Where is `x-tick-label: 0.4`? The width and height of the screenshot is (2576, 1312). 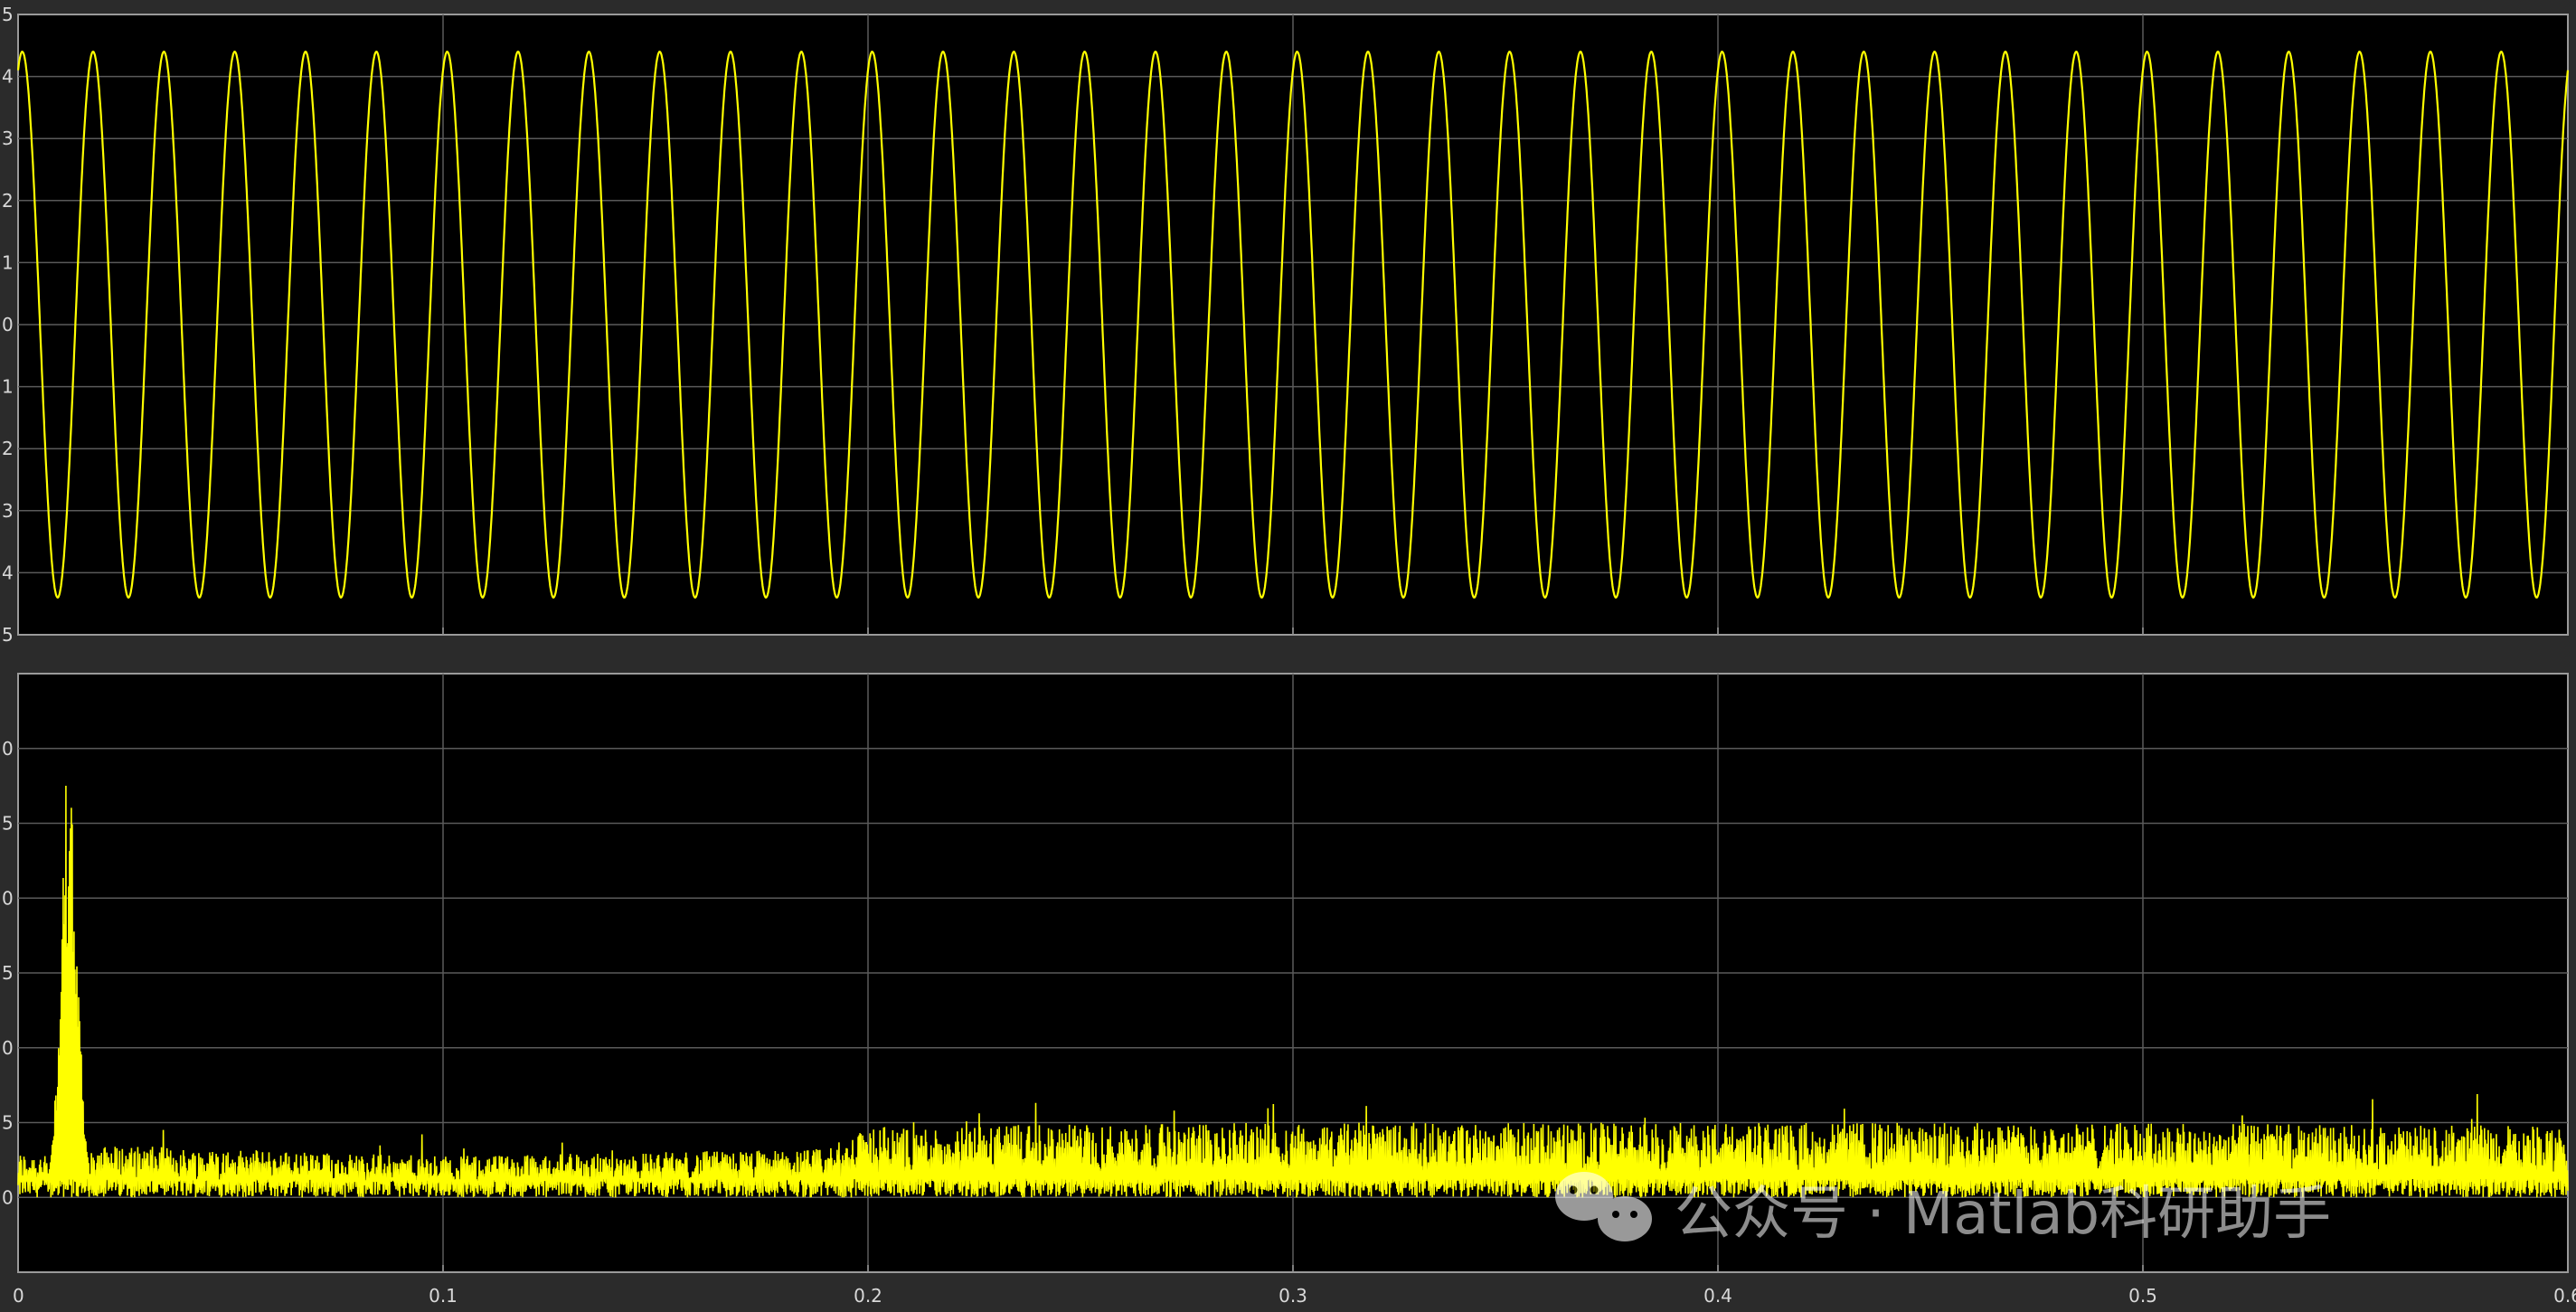
x-tick-label: 0.4 is located at coordinates (1717, 1296).